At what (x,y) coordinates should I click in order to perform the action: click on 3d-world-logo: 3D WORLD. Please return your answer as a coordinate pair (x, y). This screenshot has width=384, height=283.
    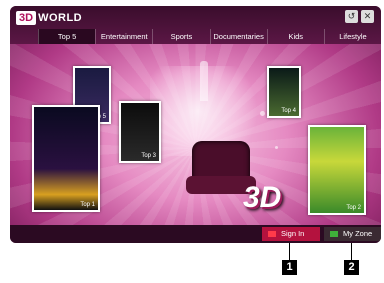
    Looking at the image, I should click on (49, 18).